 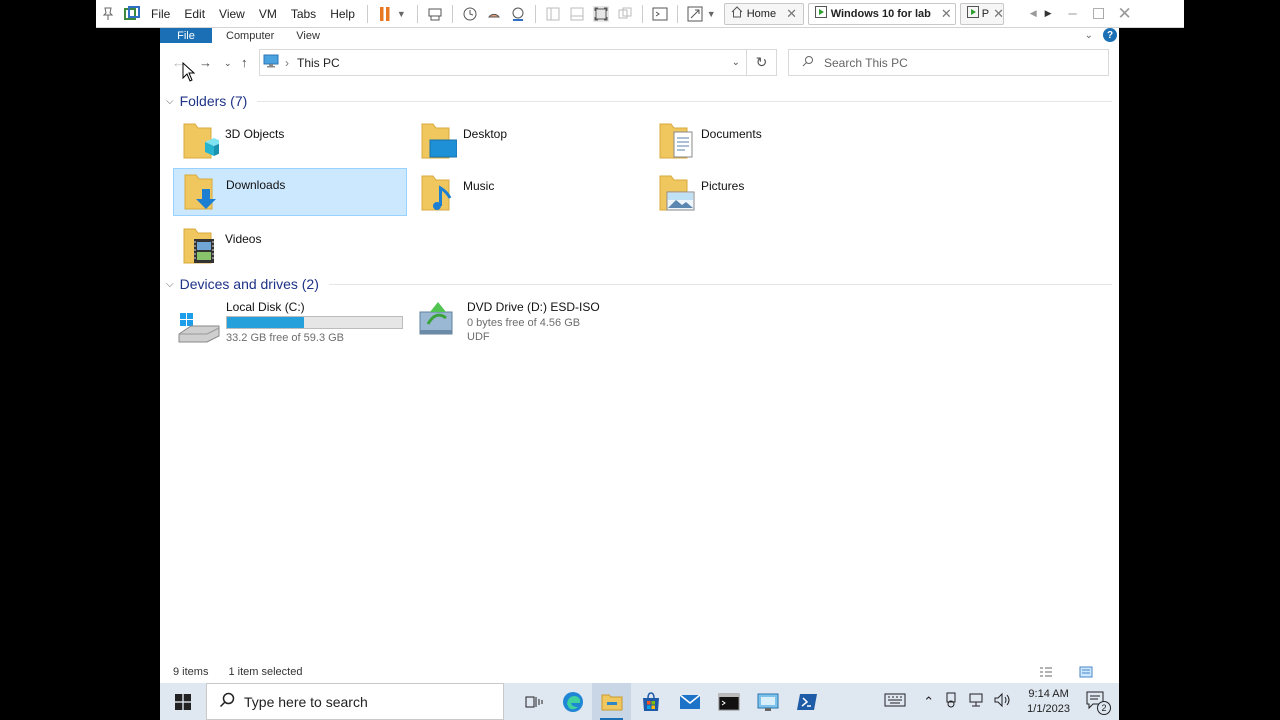 I want to click on tab-p: P ✕, so click(x=981, y=13).